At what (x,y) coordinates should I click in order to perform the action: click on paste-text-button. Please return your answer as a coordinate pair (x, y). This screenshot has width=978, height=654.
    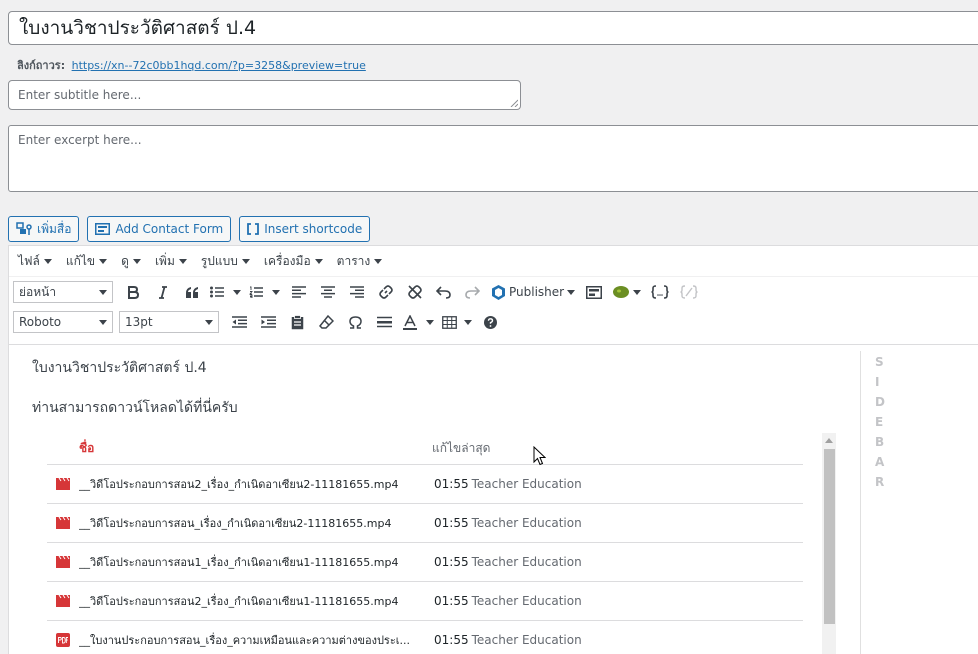
    Looking at the image, I should click on (297, 322).